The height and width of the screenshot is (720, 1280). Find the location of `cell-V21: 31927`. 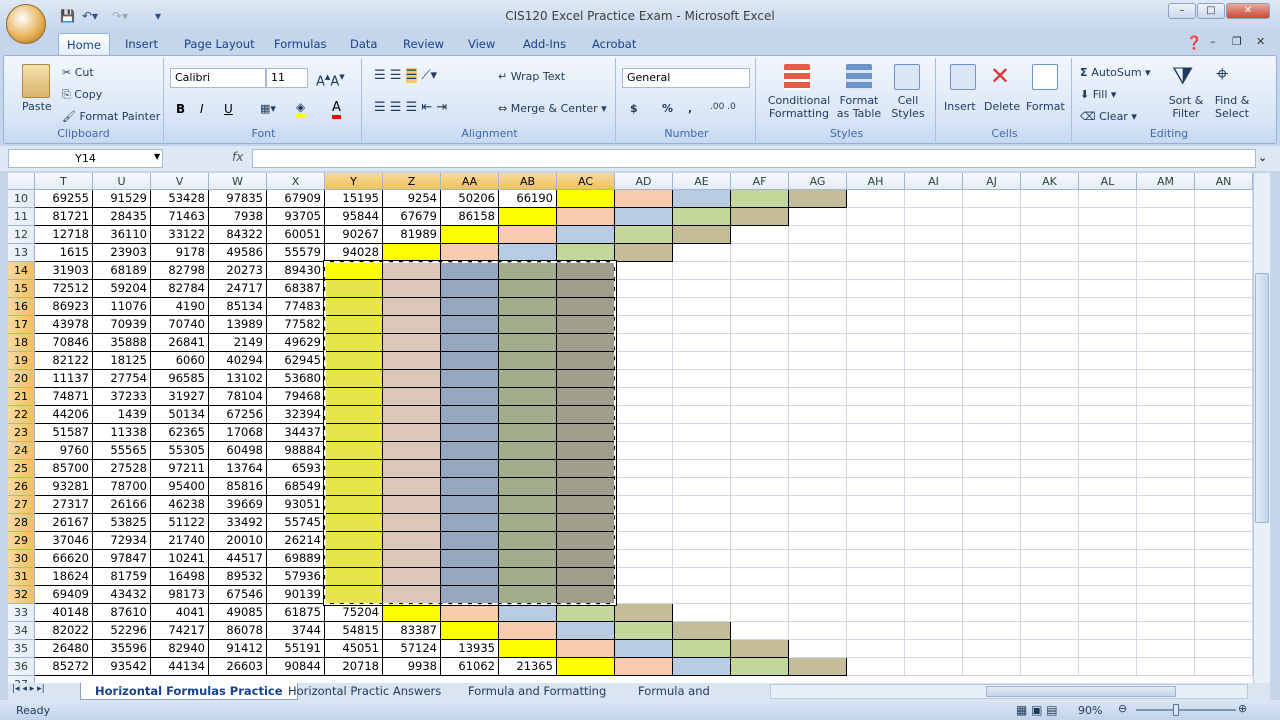

cell-V21: 31927 is located at coordinates (180, 397).